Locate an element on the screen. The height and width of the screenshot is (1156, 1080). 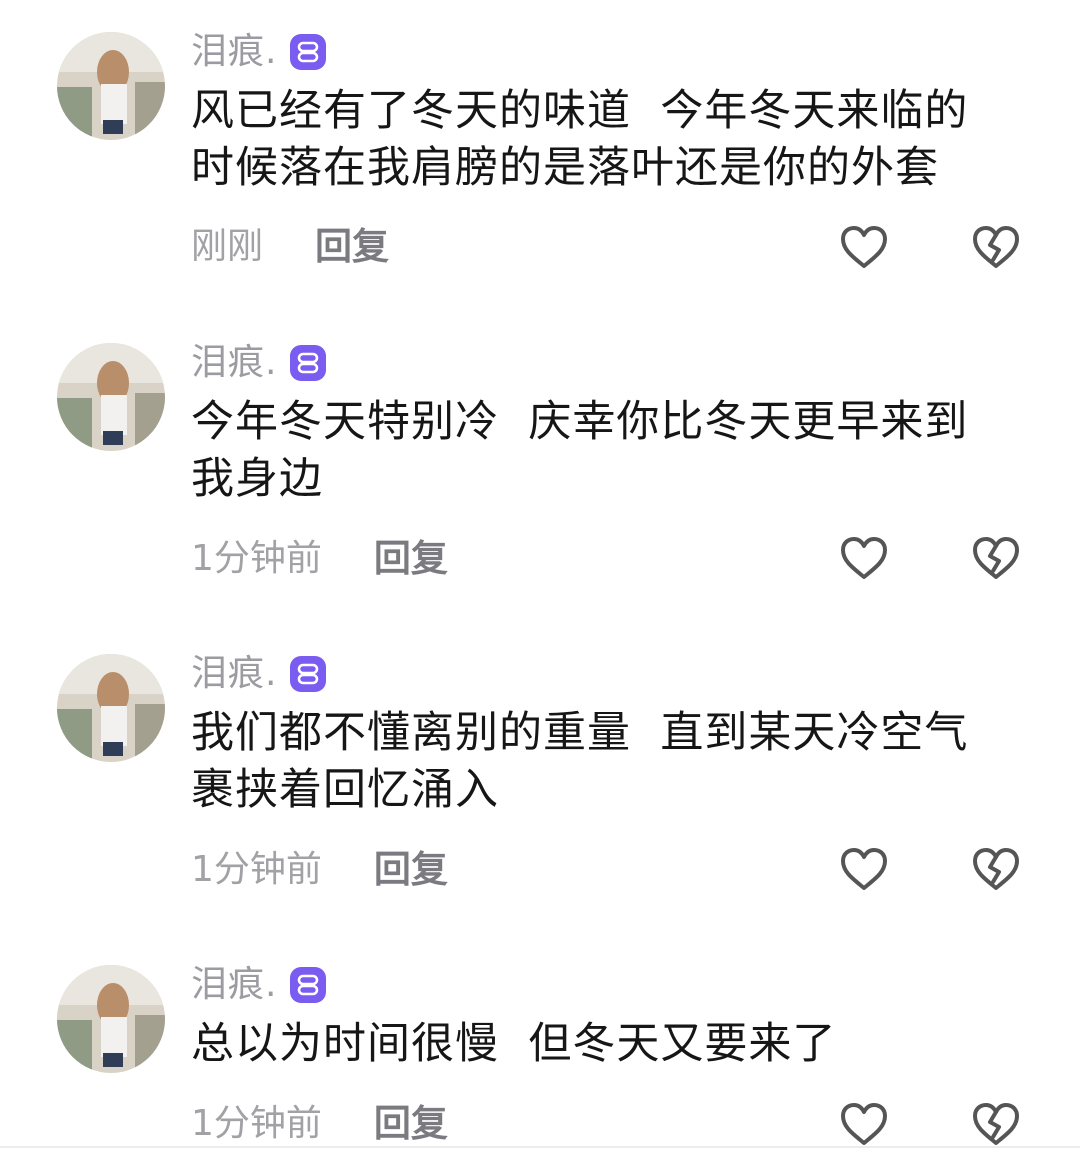
timestamp: 刚刚 is located at coordinates (227, 246).